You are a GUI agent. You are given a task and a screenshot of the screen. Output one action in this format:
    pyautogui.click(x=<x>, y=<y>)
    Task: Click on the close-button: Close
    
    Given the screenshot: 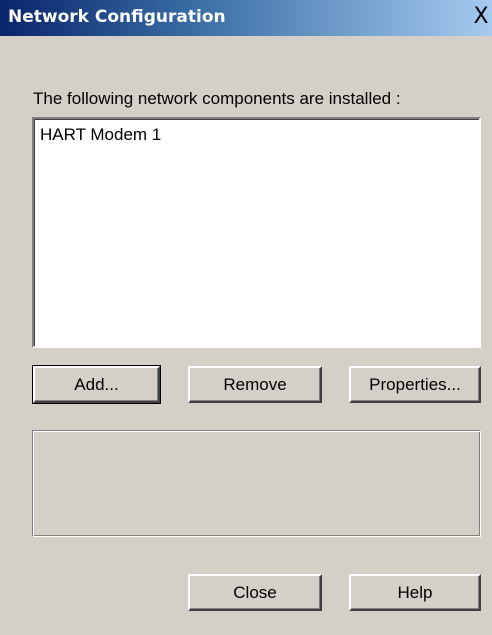 What is the action you would take?
    pyautogui.click(x=255, y=592)
    